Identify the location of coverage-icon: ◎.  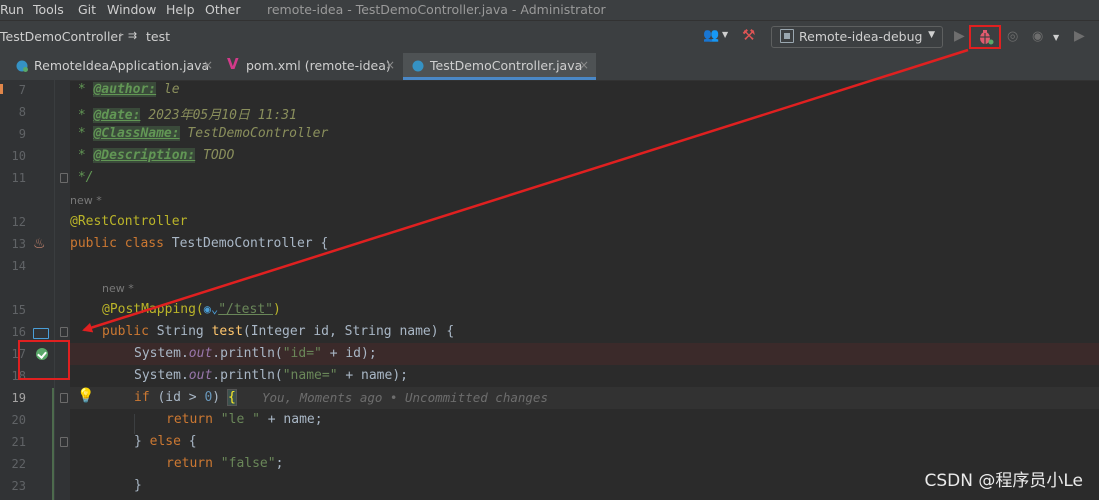
(1012, 36).